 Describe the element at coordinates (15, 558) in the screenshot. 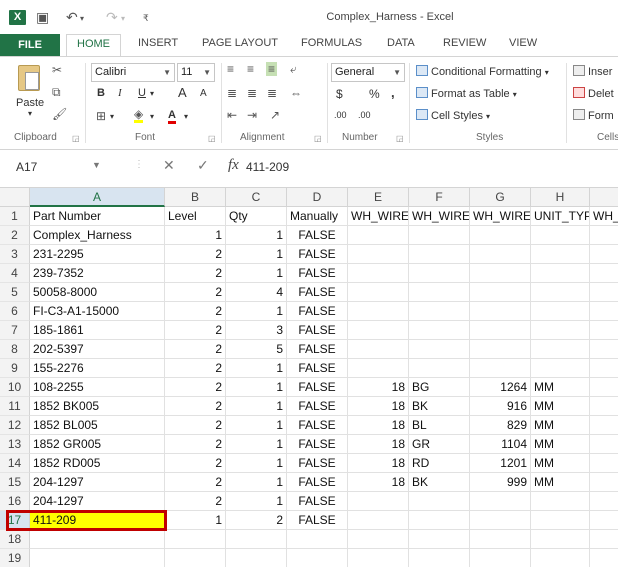

I see `row-header-19: 19` at that location.